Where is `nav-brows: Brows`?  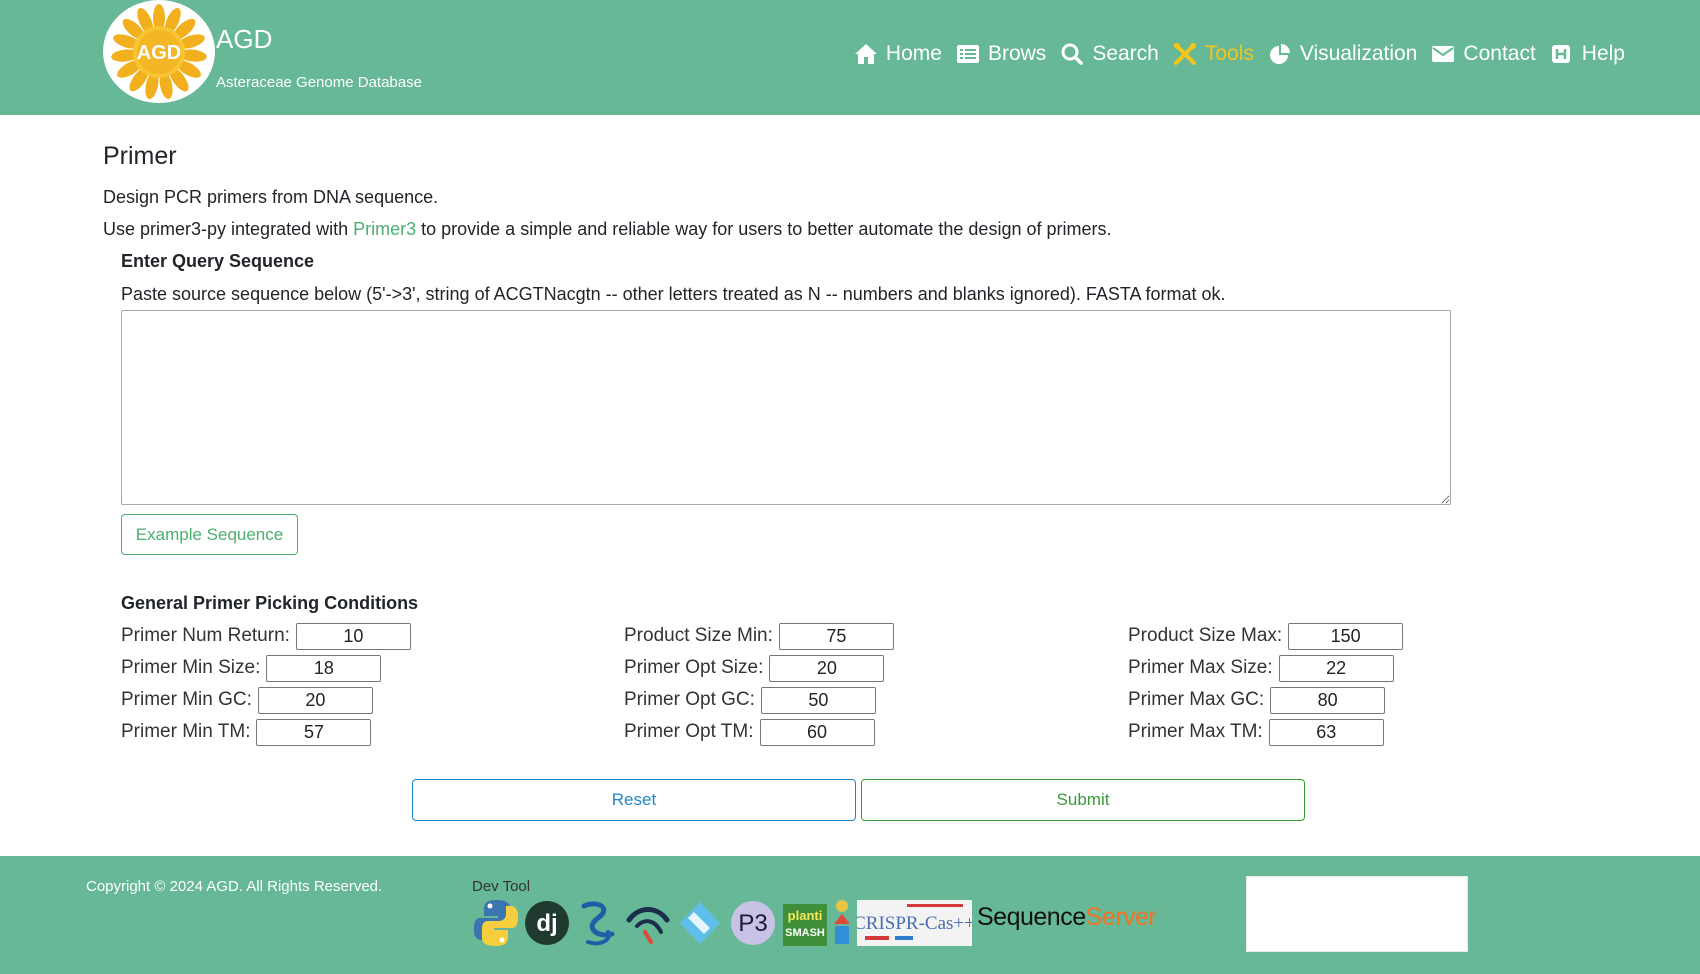 nav-brows: Brows is located at coordinates (1001, 54).